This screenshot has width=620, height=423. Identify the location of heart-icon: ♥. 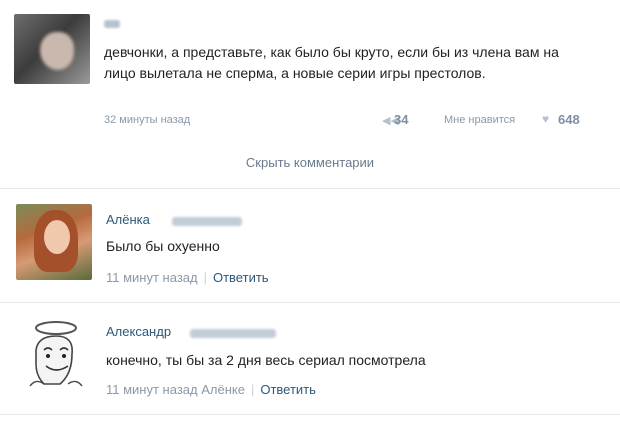
(545, 119).